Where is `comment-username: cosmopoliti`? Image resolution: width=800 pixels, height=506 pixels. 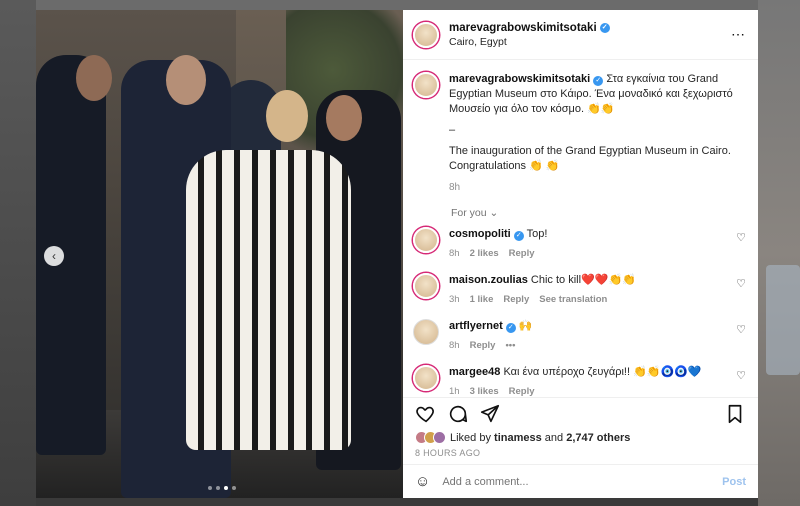
comment-username: cosmopoliti is located at coordinates (480, 234).